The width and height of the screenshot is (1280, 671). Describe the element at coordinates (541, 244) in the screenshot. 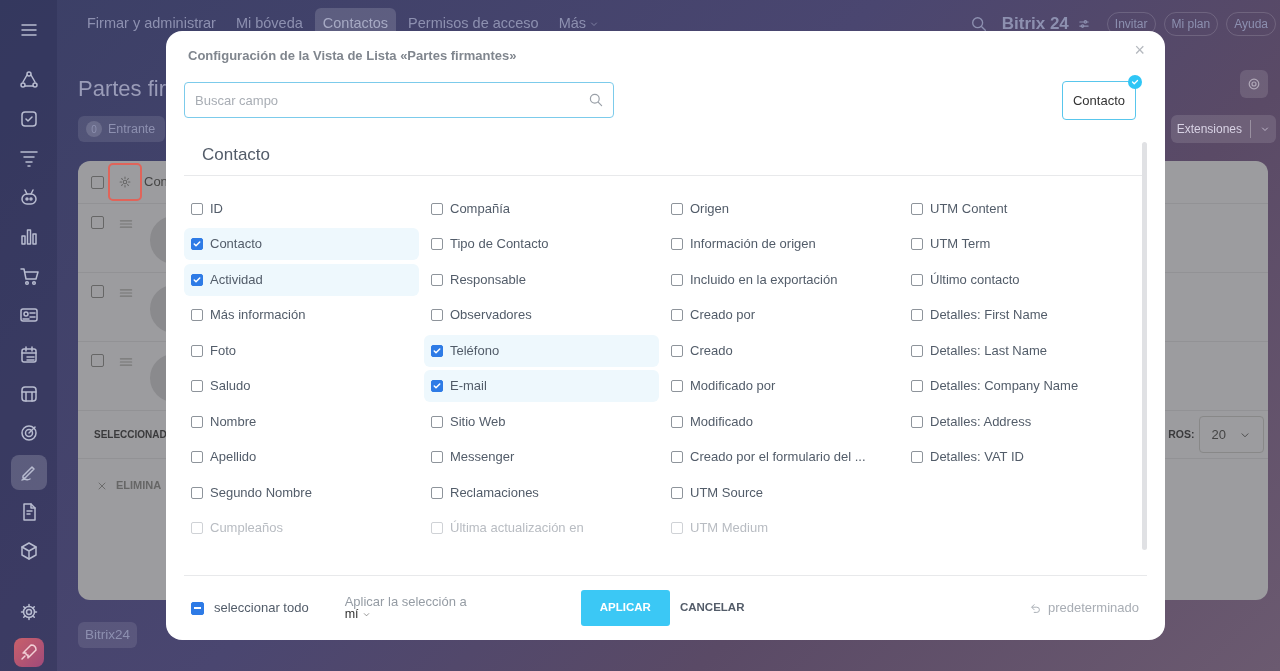

I see `field-option: Tipo de Contacto` at that location.